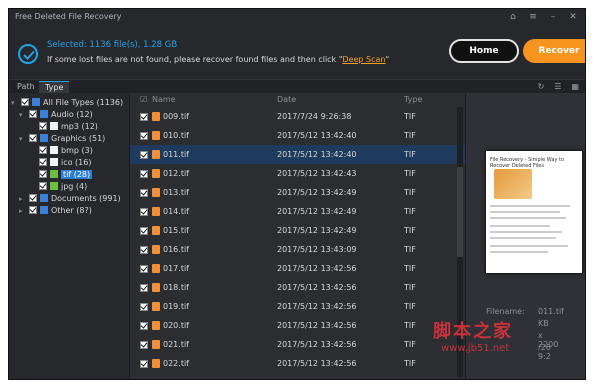 The width and height of the screenshot is (594, 389). I want to click on file-name: 016.tif, so click(176, 249).